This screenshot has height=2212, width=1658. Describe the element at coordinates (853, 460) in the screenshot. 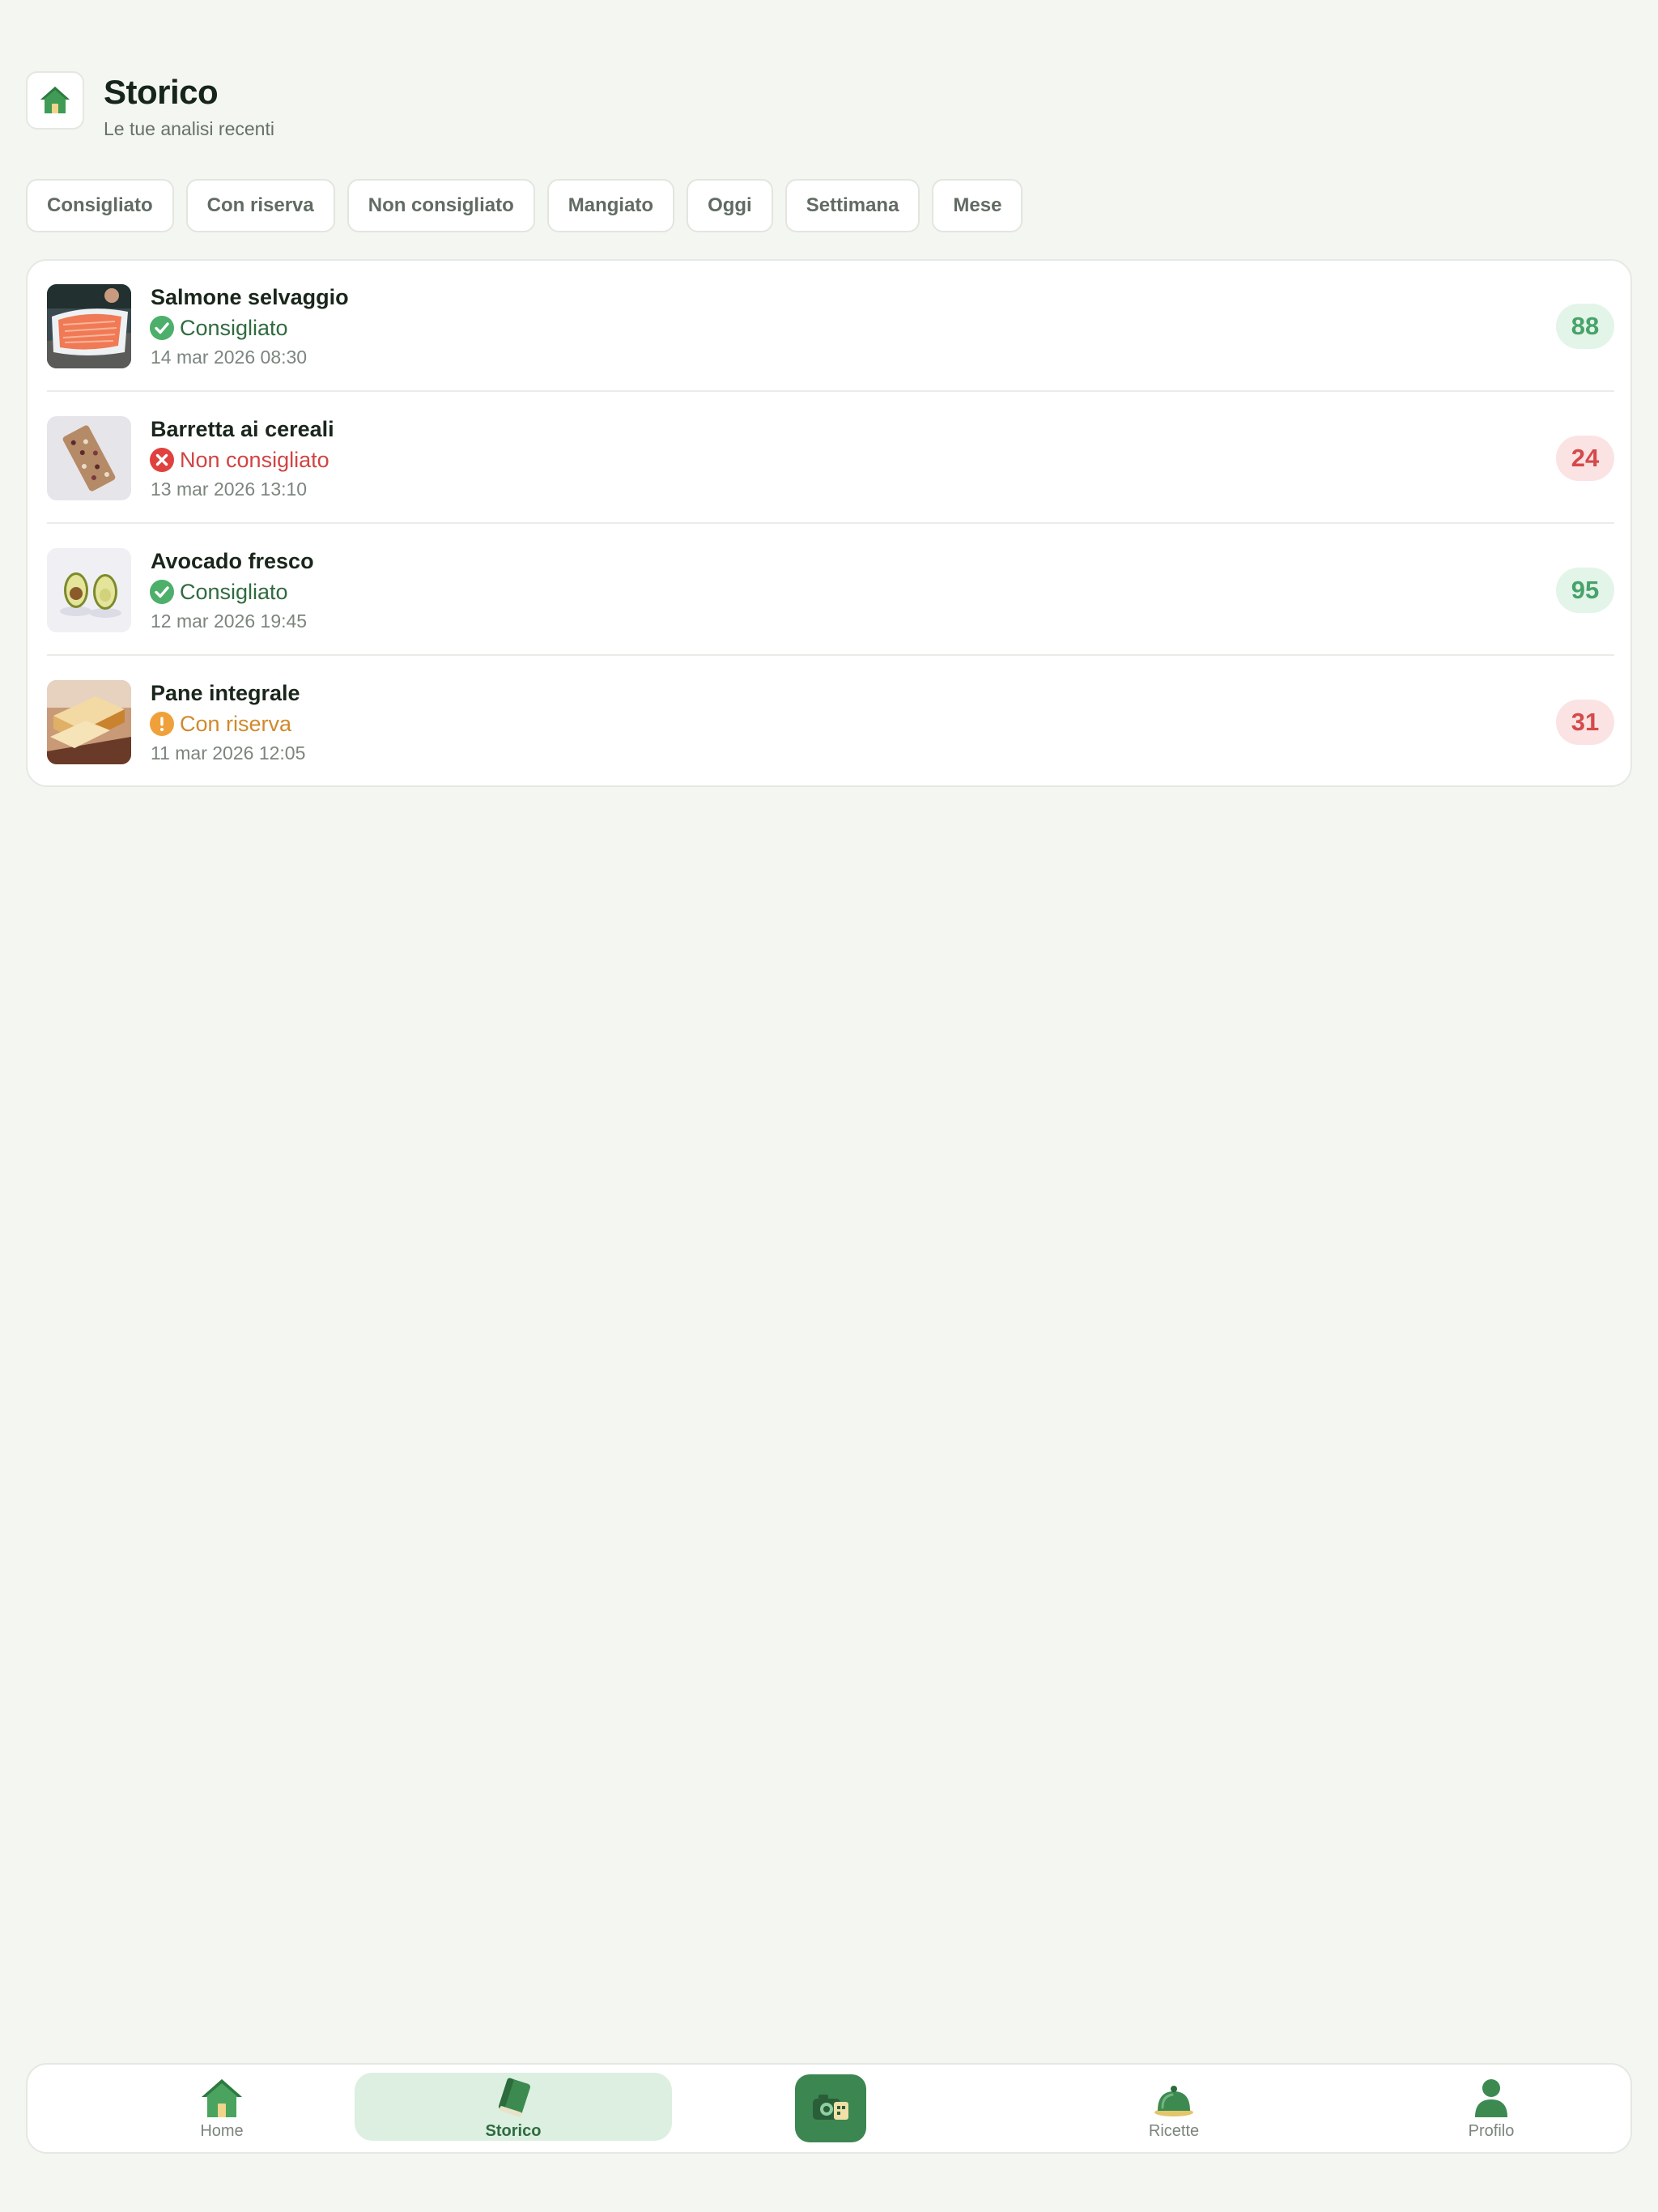

I see `verdict-label: Non consigliato` at that location.